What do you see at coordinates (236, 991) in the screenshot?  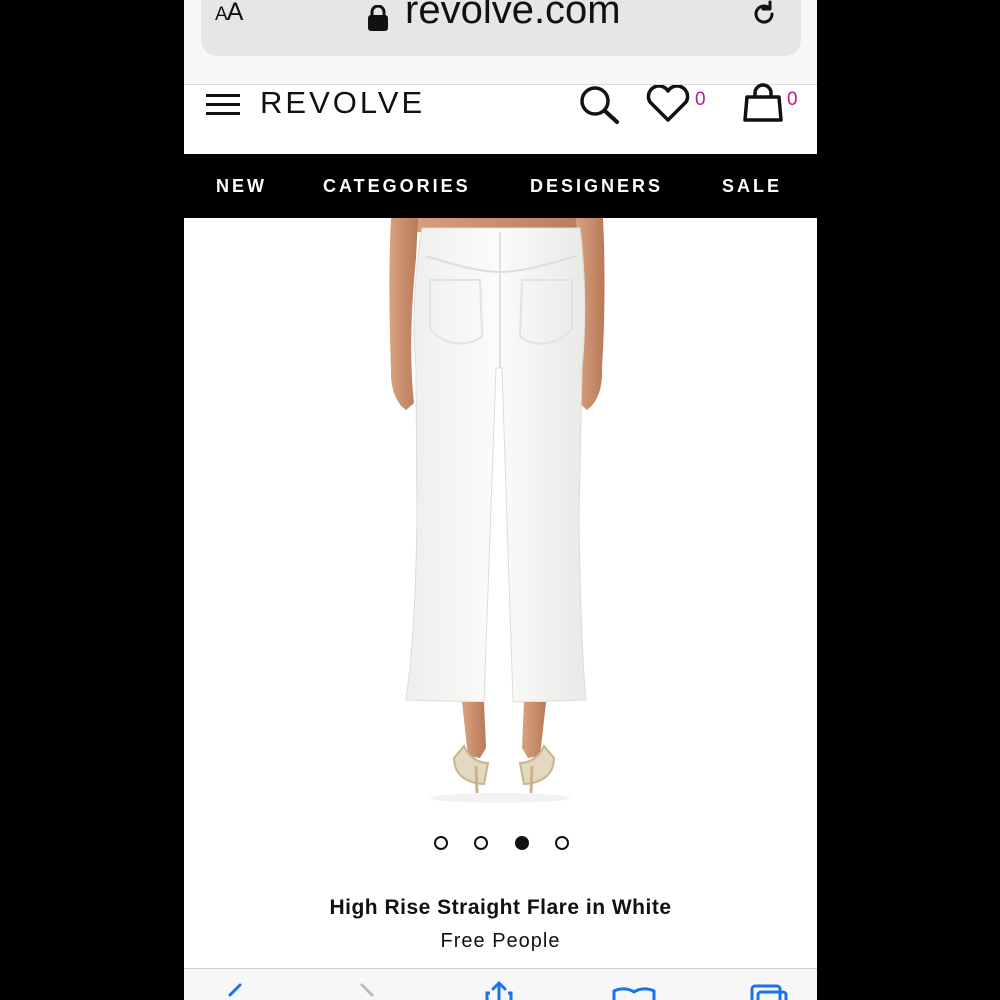 I see `back-icon` at bounding box center [236, 991].